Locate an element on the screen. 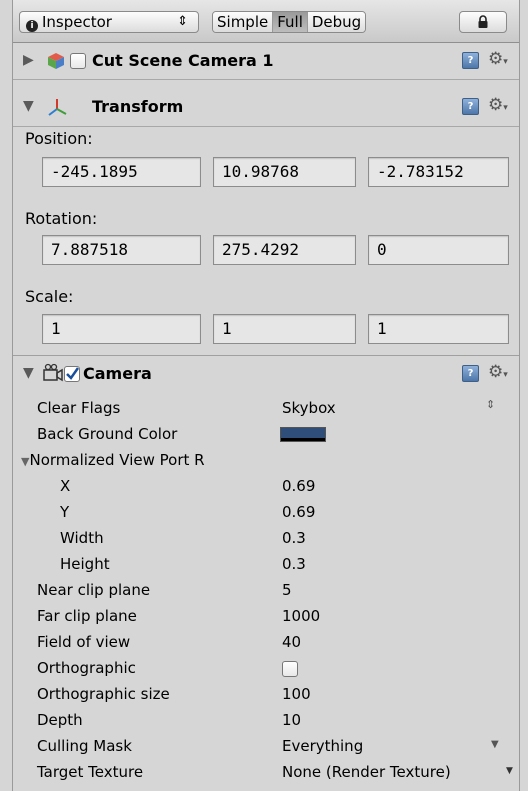 The image size is (528, 791). viewport-x-label: X is located at coordinates (65, 486).